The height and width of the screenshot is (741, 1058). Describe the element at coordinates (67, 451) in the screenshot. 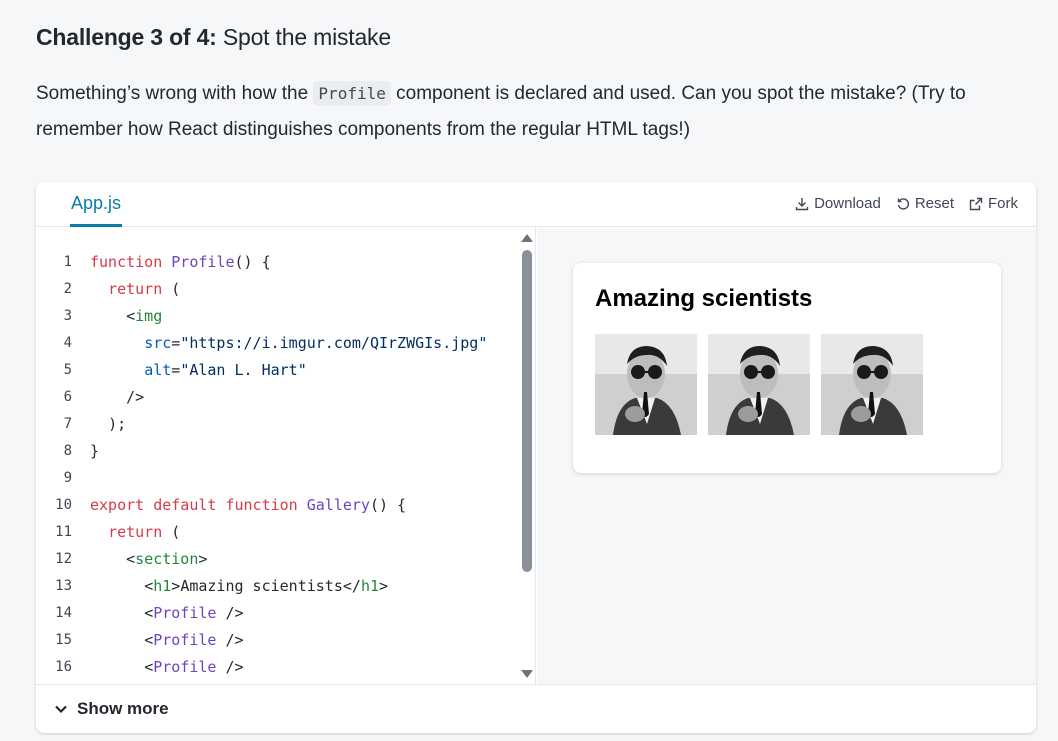

I see `line-number: 8` at that location.